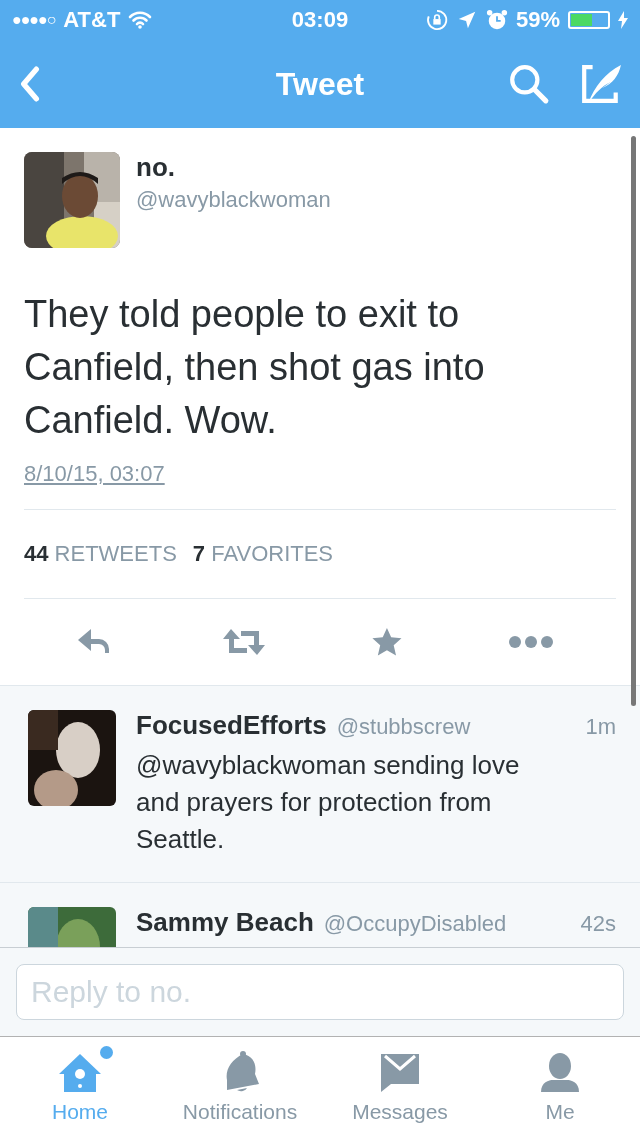  What do you see at coordinates (233, 200) in the screenshot?
I see `author-handle: @wavyblackwoman` at bounding box center [233, 200].